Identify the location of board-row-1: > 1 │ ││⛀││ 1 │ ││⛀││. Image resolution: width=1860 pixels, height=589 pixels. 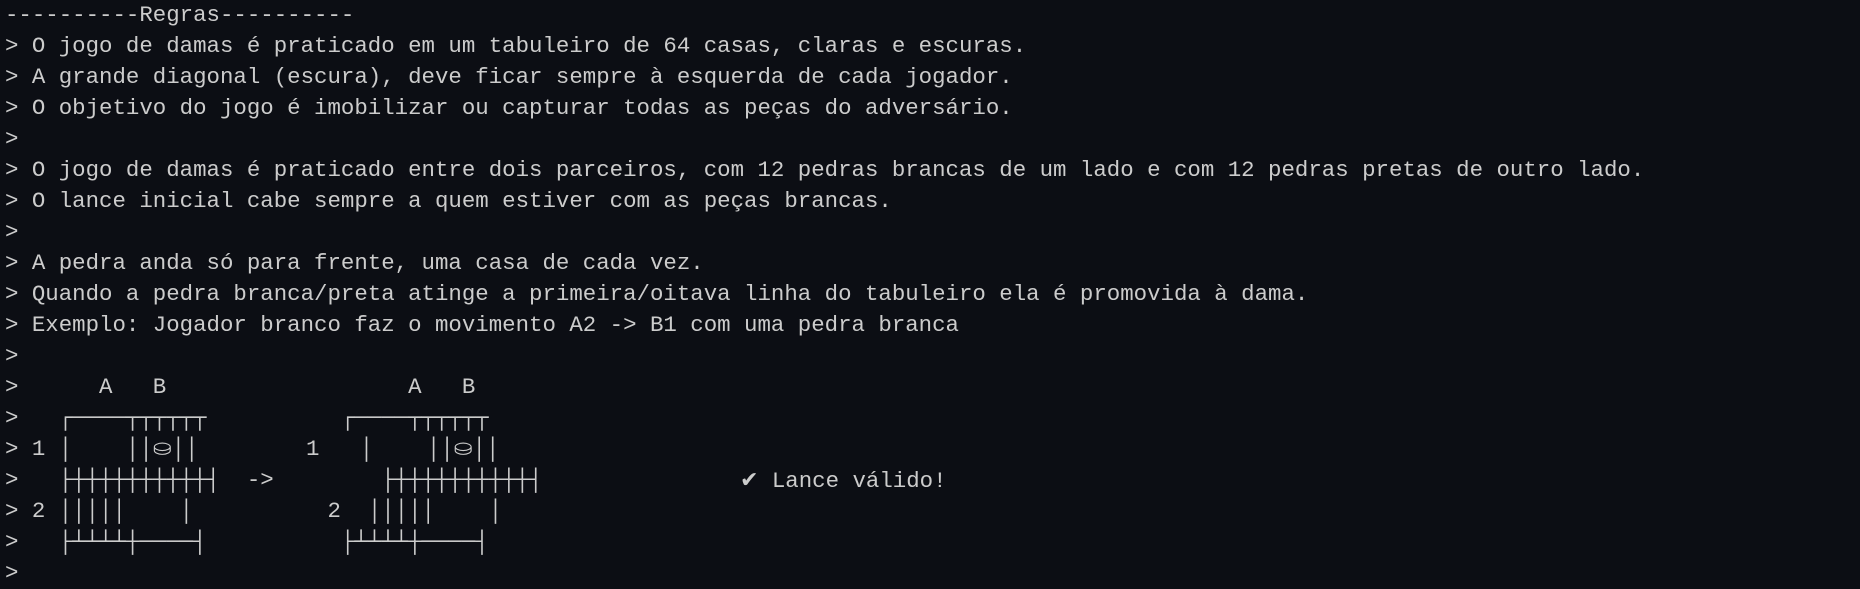
(932, 449).